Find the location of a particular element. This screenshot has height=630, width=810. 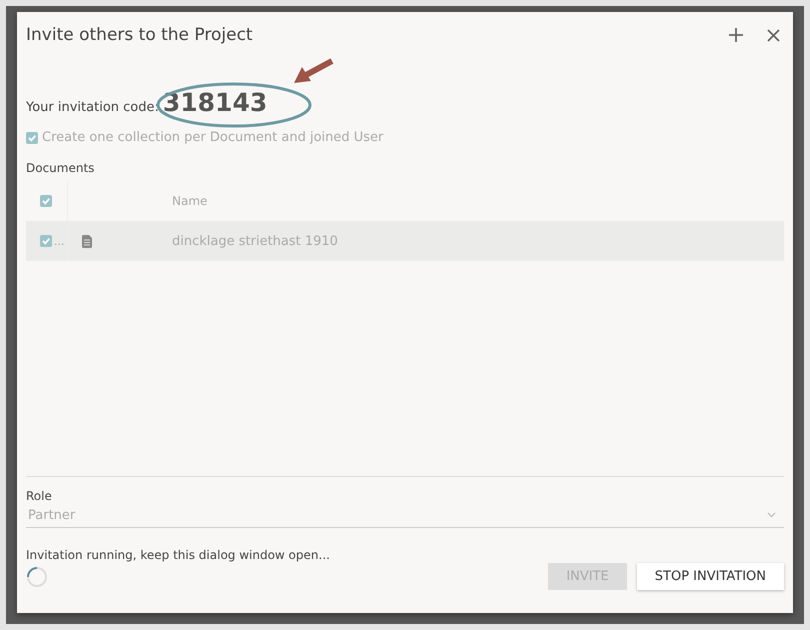

code-label: Your invitation code: is located at coordinates (92, 107).